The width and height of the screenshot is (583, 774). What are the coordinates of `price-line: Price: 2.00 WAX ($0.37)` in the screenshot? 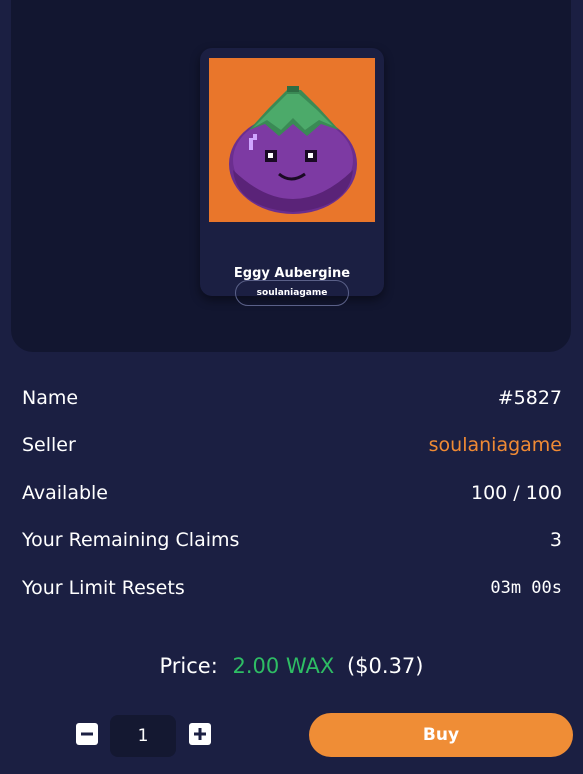 It's located at (291, 666).